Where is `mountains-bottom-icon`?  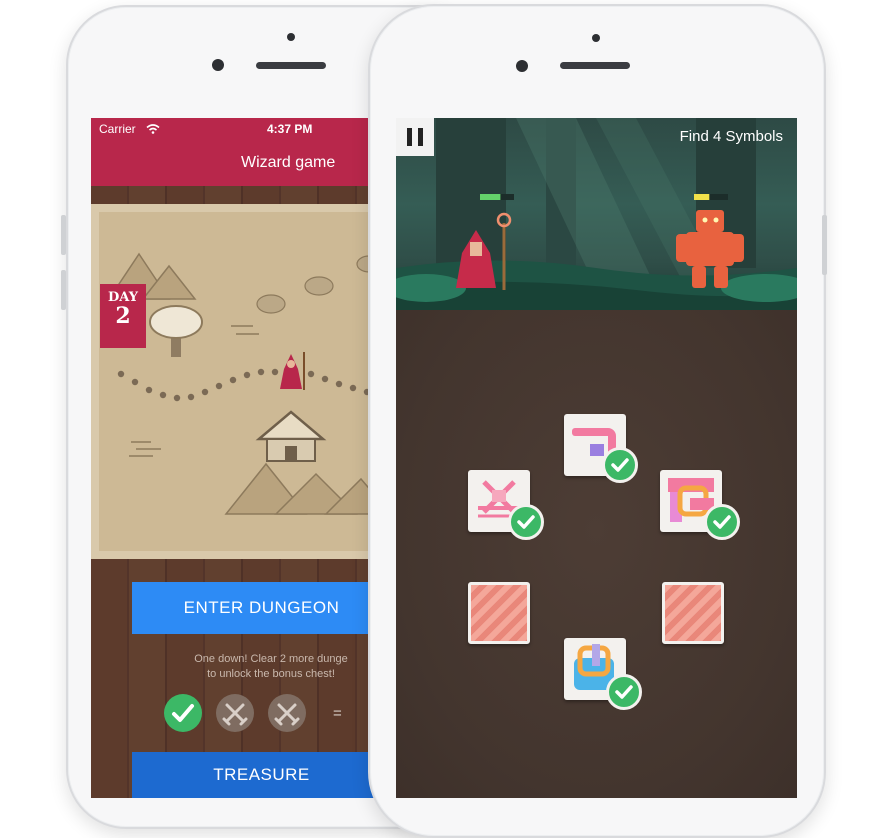 mountains-bottom-icon is located at coordinates (307, 488).